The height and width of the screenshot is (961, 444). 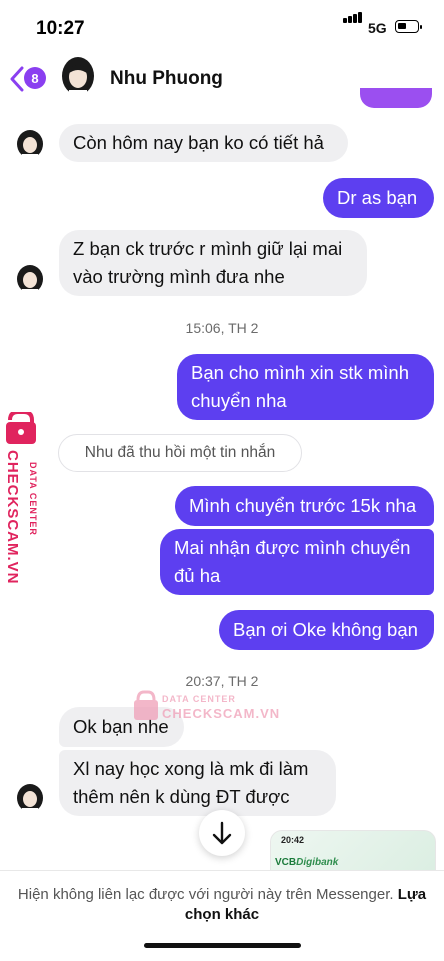 I want to click on timestamp: 20:37, TH 2, so click(x=222, y=681).